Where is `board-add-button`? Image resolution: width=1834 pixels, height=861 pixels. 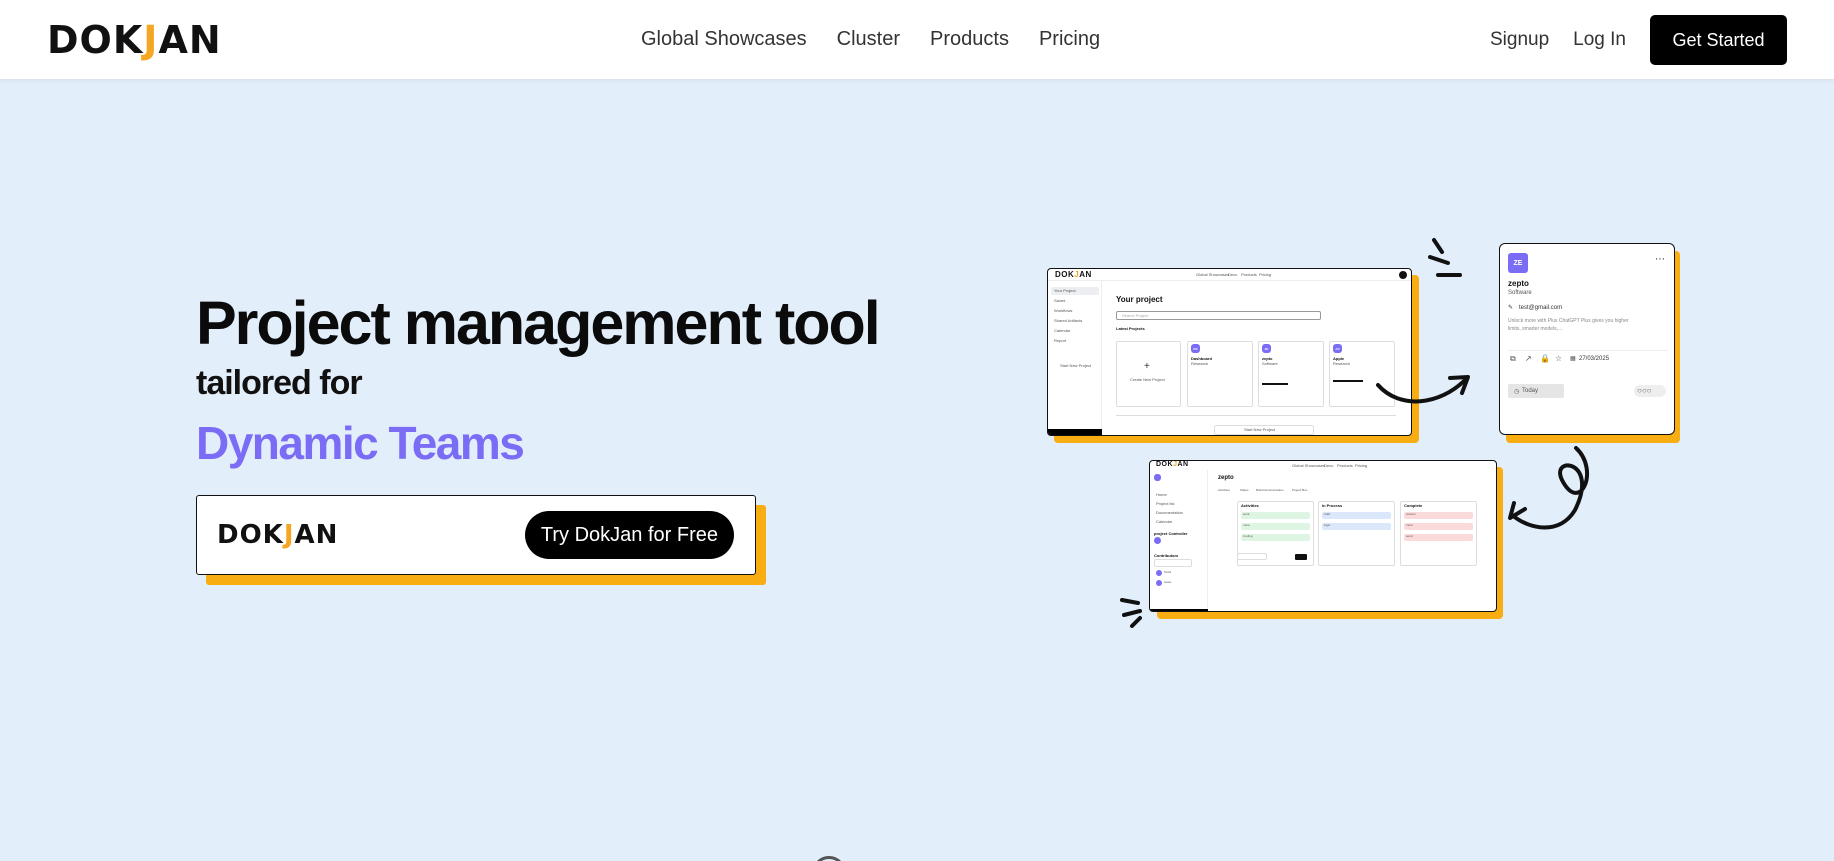
board-add-button is located at coordinates (1301, 557).